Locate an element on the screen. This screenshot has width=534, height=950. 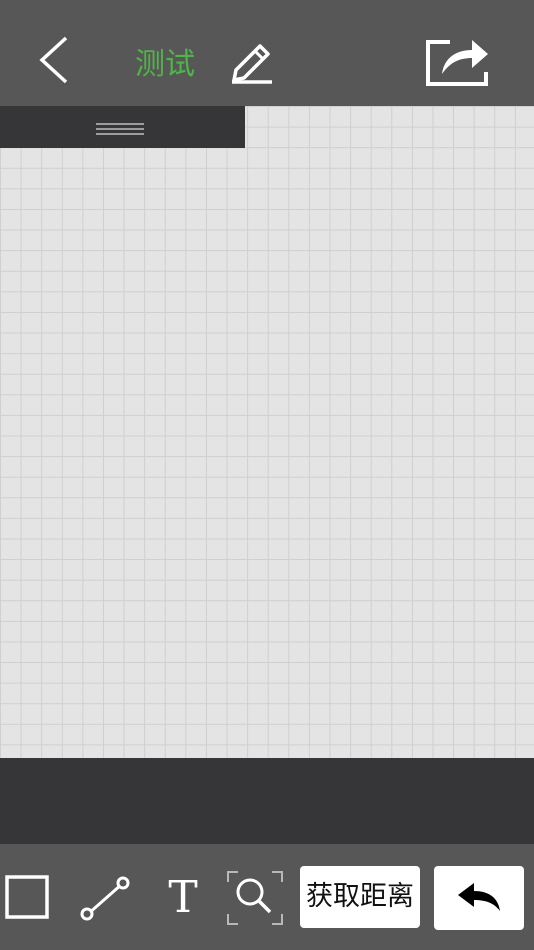
chevron-left-icon is located at coordinates (53, 60).